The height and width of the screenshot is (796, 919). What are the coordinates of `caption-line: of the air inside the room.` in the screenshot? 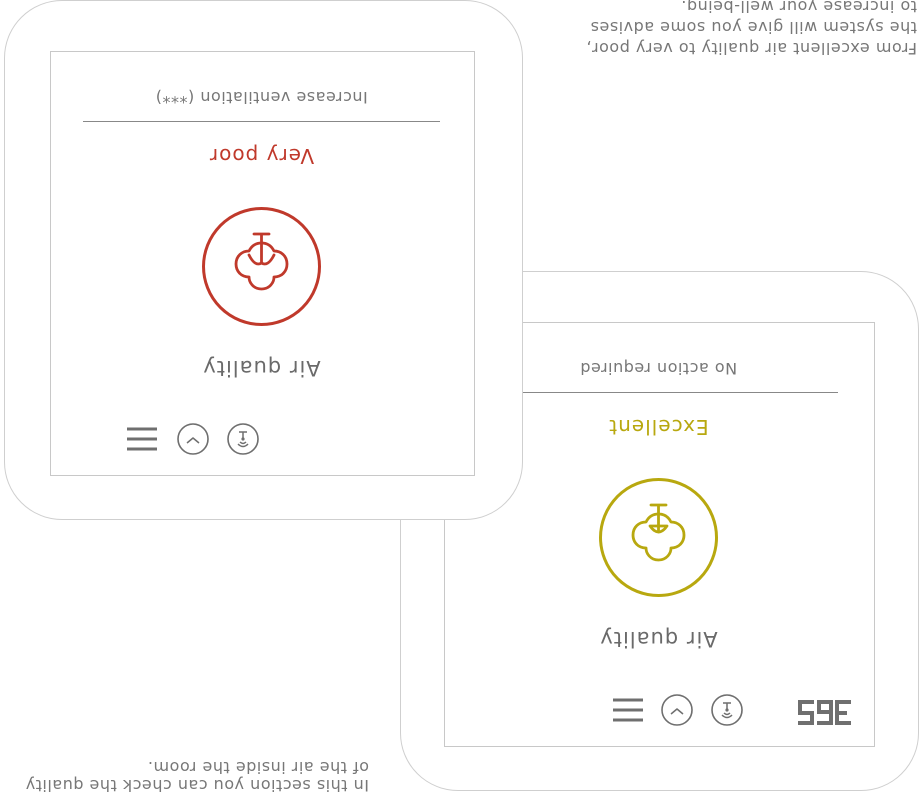 It's located at (258, 767).